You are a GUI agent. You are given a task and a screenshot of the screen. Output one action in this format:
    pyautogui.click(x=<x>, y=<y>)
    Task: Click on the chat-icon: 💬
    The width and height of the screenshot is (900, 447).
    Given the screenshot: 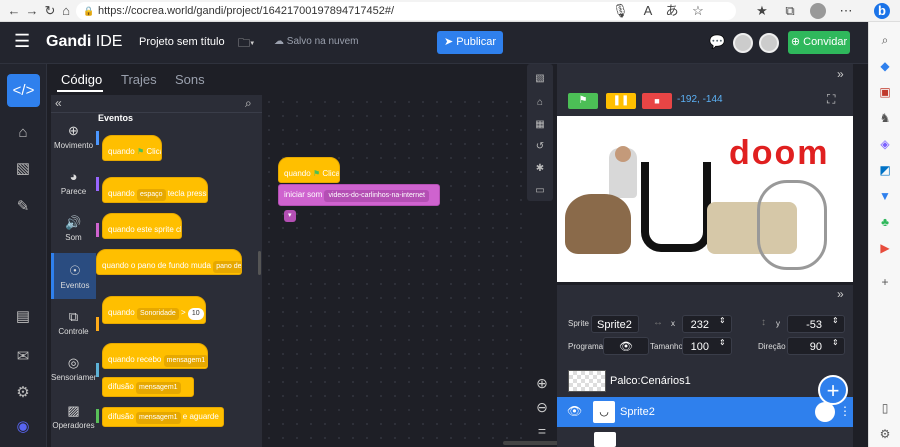 What is the action you would take?
    pyautogui.click(x=717, y=42)
    